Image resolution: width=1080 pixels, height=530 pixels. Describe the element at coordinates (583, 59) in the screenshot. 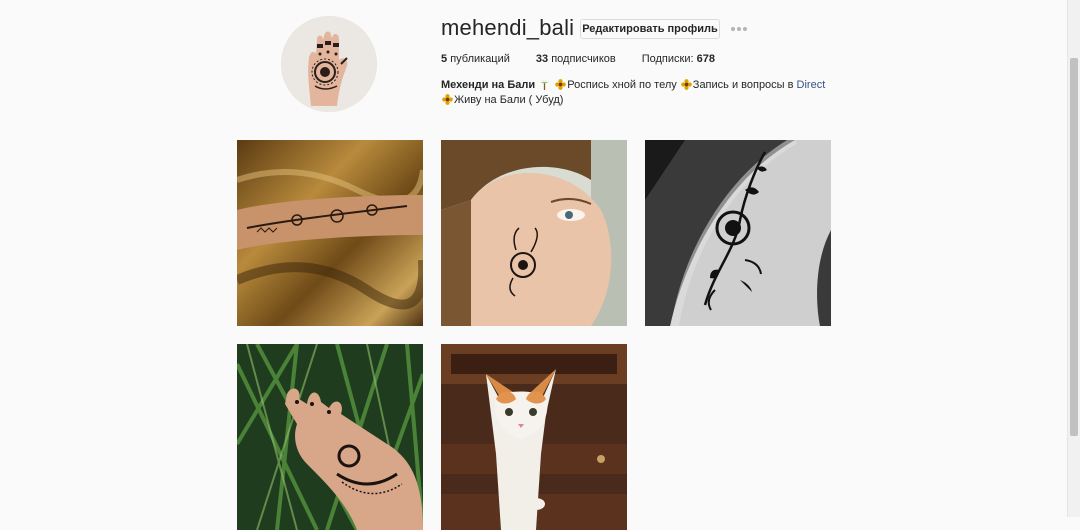

I see `followers-count-label: подписчиков` at that location.